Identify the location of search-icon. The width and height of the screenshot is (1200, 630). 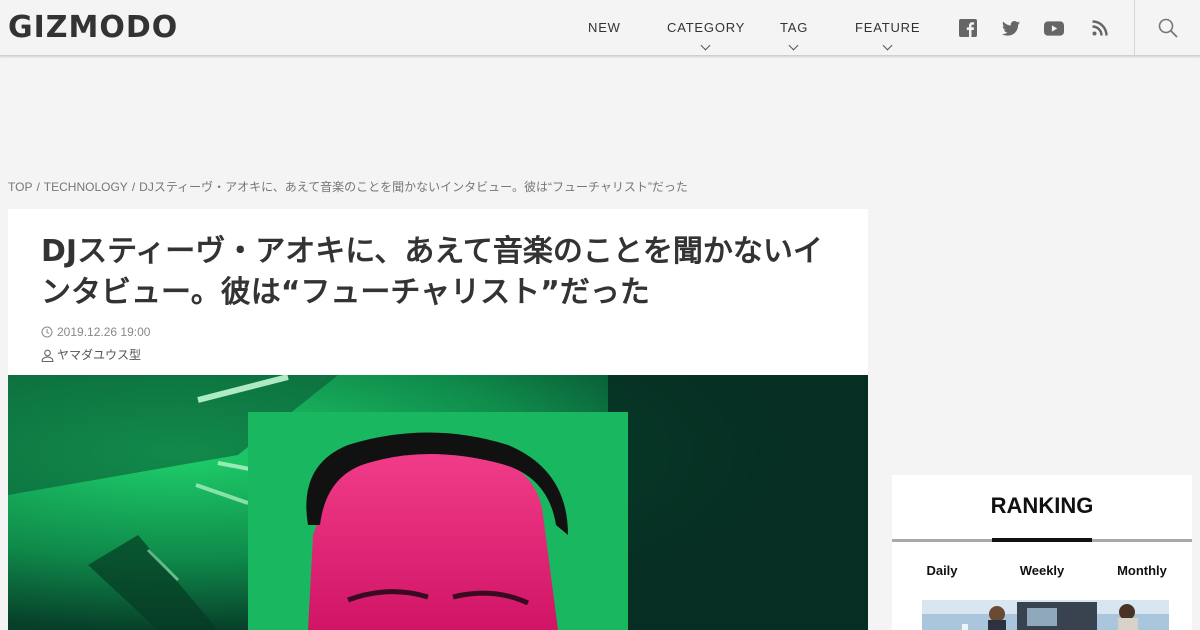
(1168, 28).